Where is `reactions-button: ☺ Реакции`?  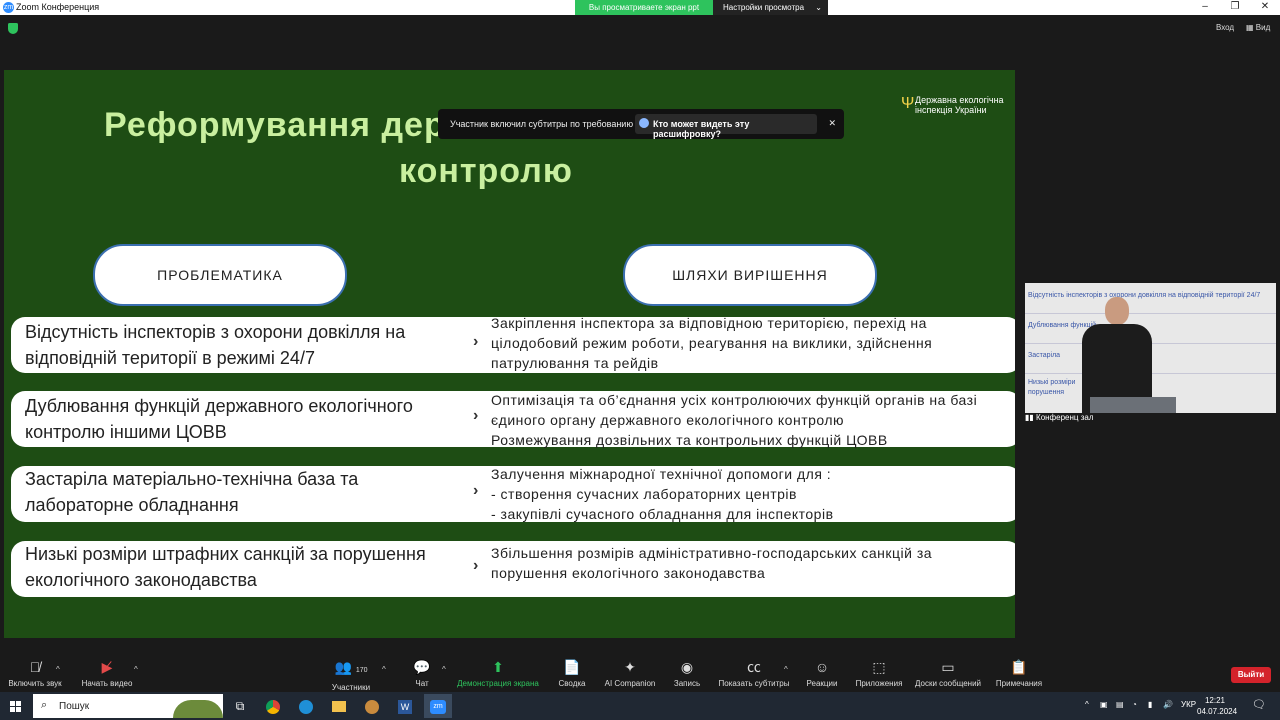 reactions-button: ☺ Реакции is located at coordinates (822, 672).